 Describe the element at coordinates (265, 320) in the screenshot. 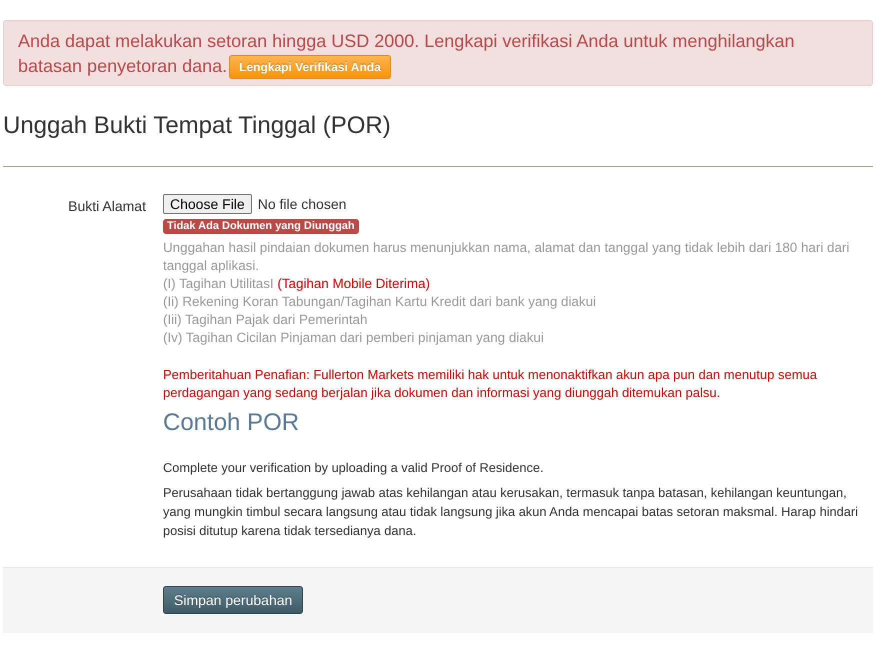

I see `document-type: (Iii) Tagihan Pajak dari Pemerintah` at that location.